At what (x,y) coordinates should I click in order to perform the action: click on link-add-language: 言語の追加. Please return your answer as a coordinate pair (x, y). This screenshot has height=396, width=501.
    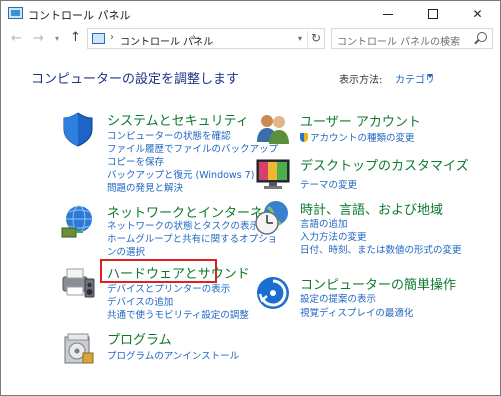
    Looking at the image, I should click on (324, 223).